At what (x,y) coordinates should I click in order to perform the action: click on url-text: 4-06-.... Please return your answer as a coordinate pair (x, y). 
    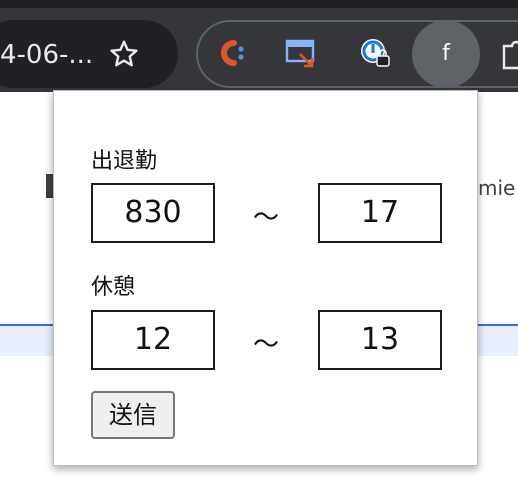
    Looking at the image, I should click on (46, 55).